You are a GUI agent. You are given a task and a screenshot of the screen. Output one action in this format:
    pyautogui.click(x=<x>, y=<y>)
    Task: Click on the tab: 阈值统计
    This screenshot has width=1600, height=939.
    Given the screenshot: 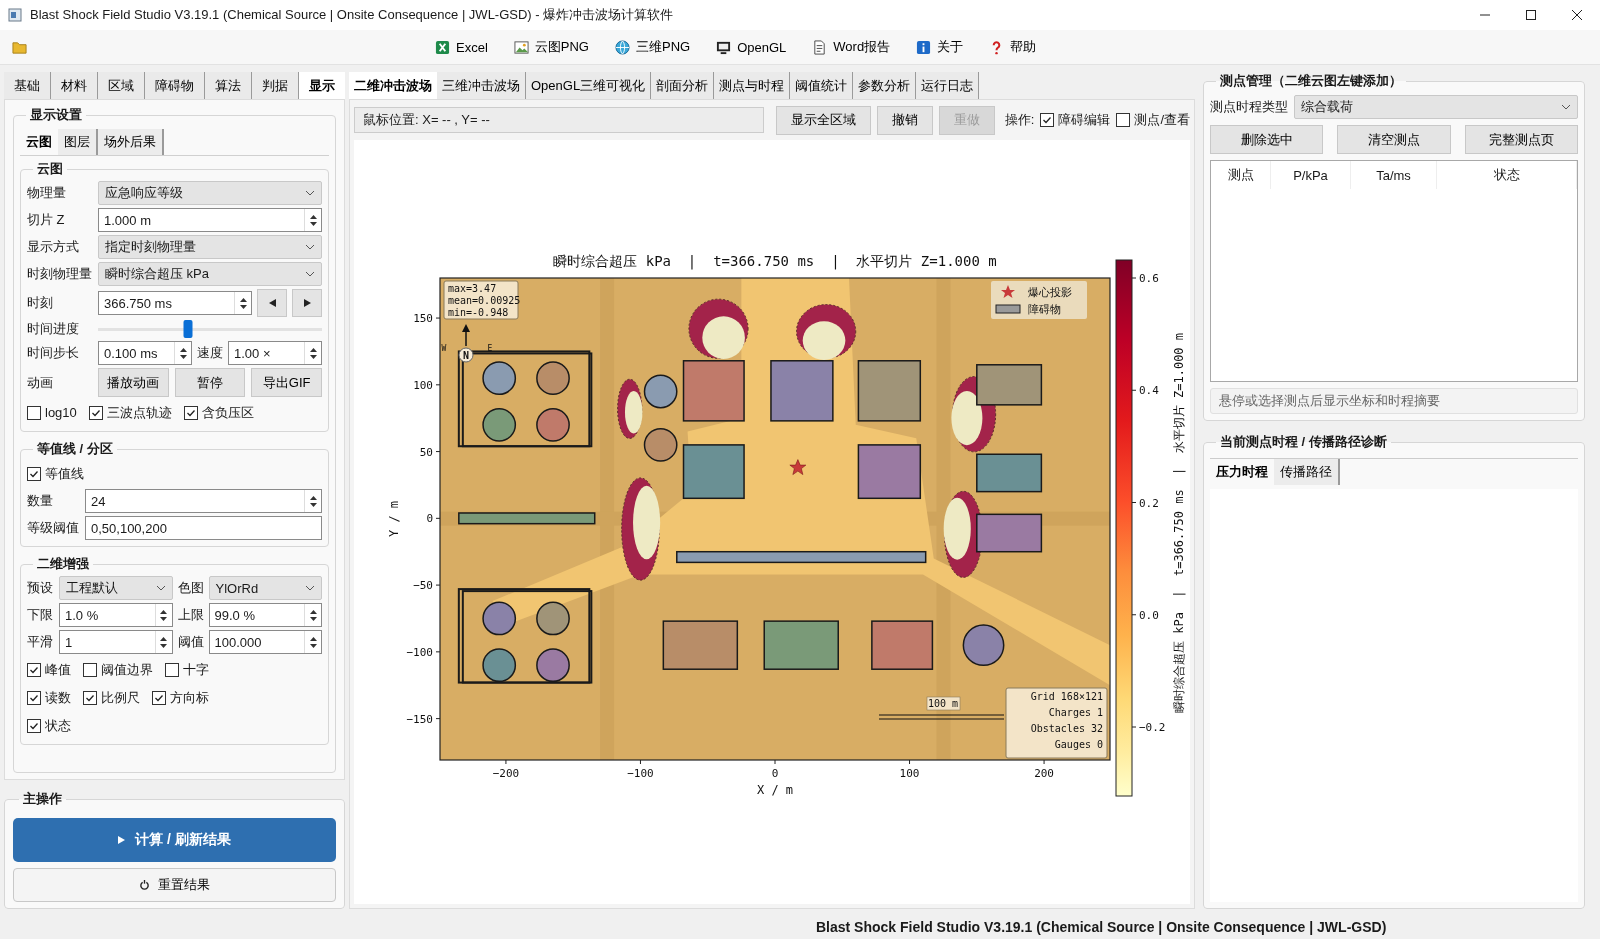 What is the action you would take?
    pyautogui.click(x=822, y=85)
    